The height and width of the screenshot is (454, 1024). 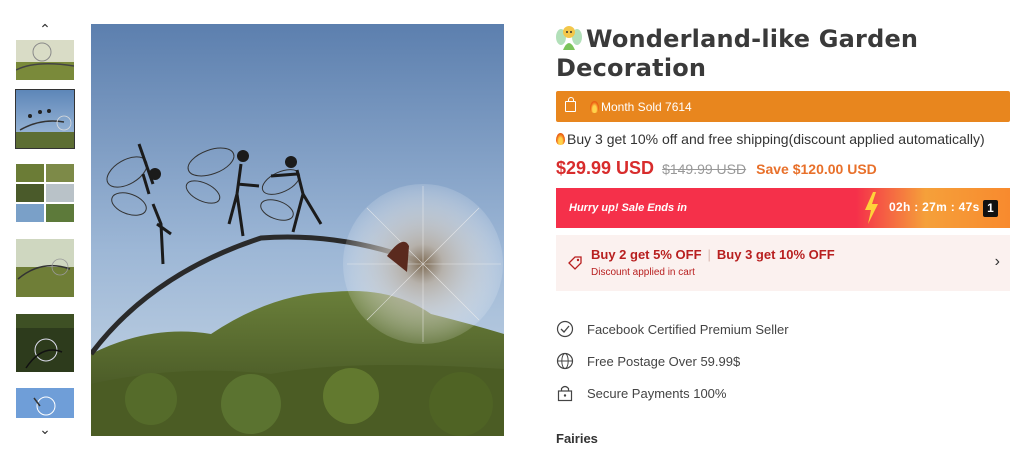 I want to click on lightning-icon, so click(x=871, y=208).